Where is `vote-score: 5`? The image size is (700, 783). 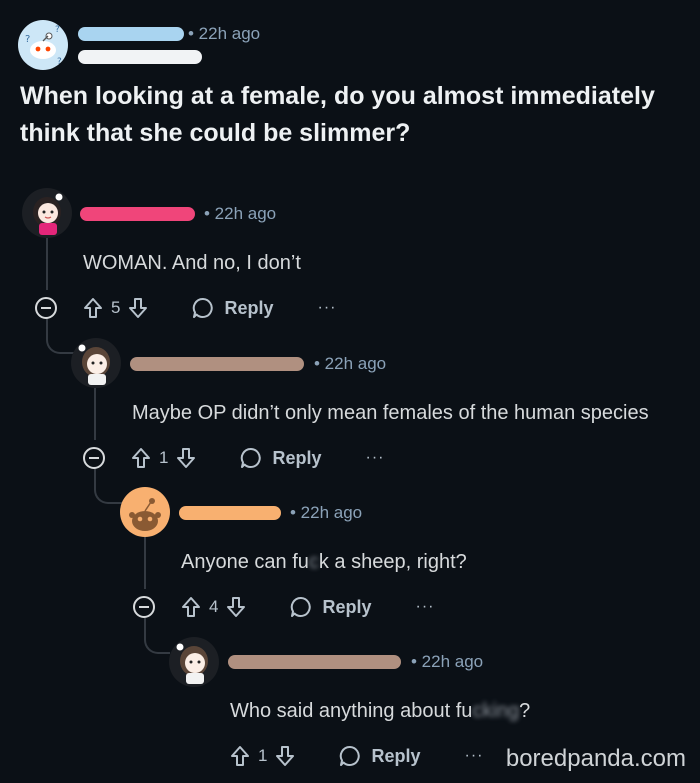
vote-score: 5 is located at coordinates (116, 307).